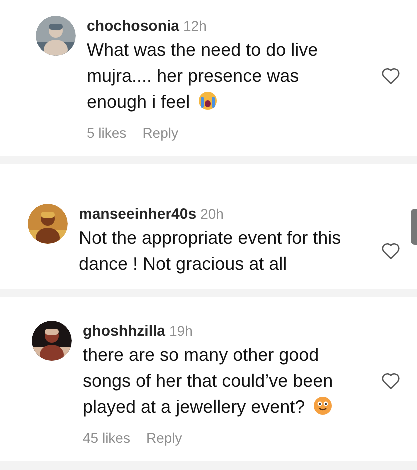 This screenshot has height=470, width=417. What do you see at coordinates (203, 76) in the screenshot?
I see `comment-text: What was the need to do live mujra.... her presence was enough i feel` at bounding box center [203, 76].